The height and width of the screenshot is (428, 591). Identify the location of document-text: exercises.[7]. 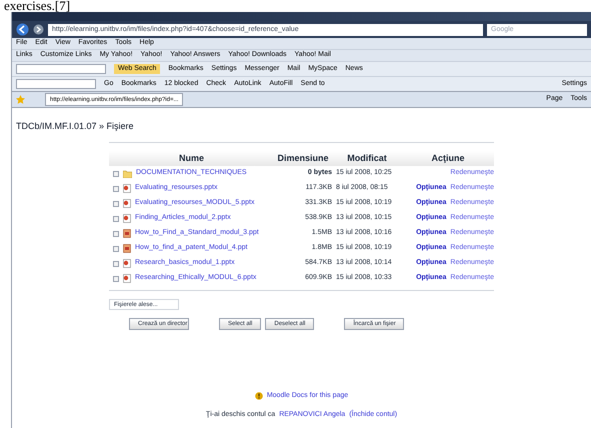
(37, 6).